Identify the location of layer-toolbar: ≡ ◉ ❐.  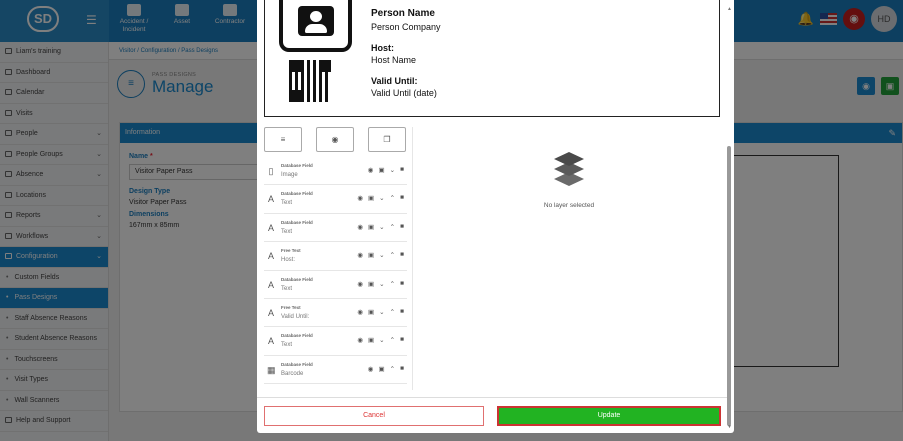
(335, 139).